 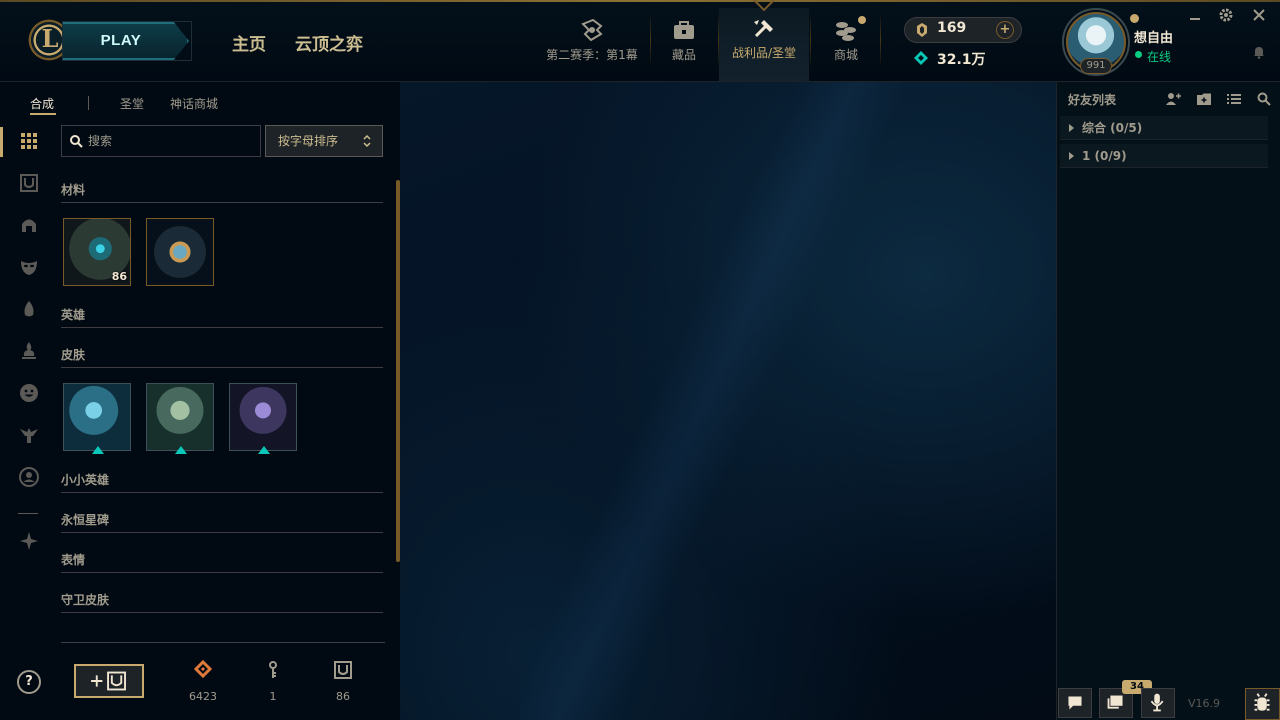 I want to click on bottom-divider, so click(x=223, y=642).